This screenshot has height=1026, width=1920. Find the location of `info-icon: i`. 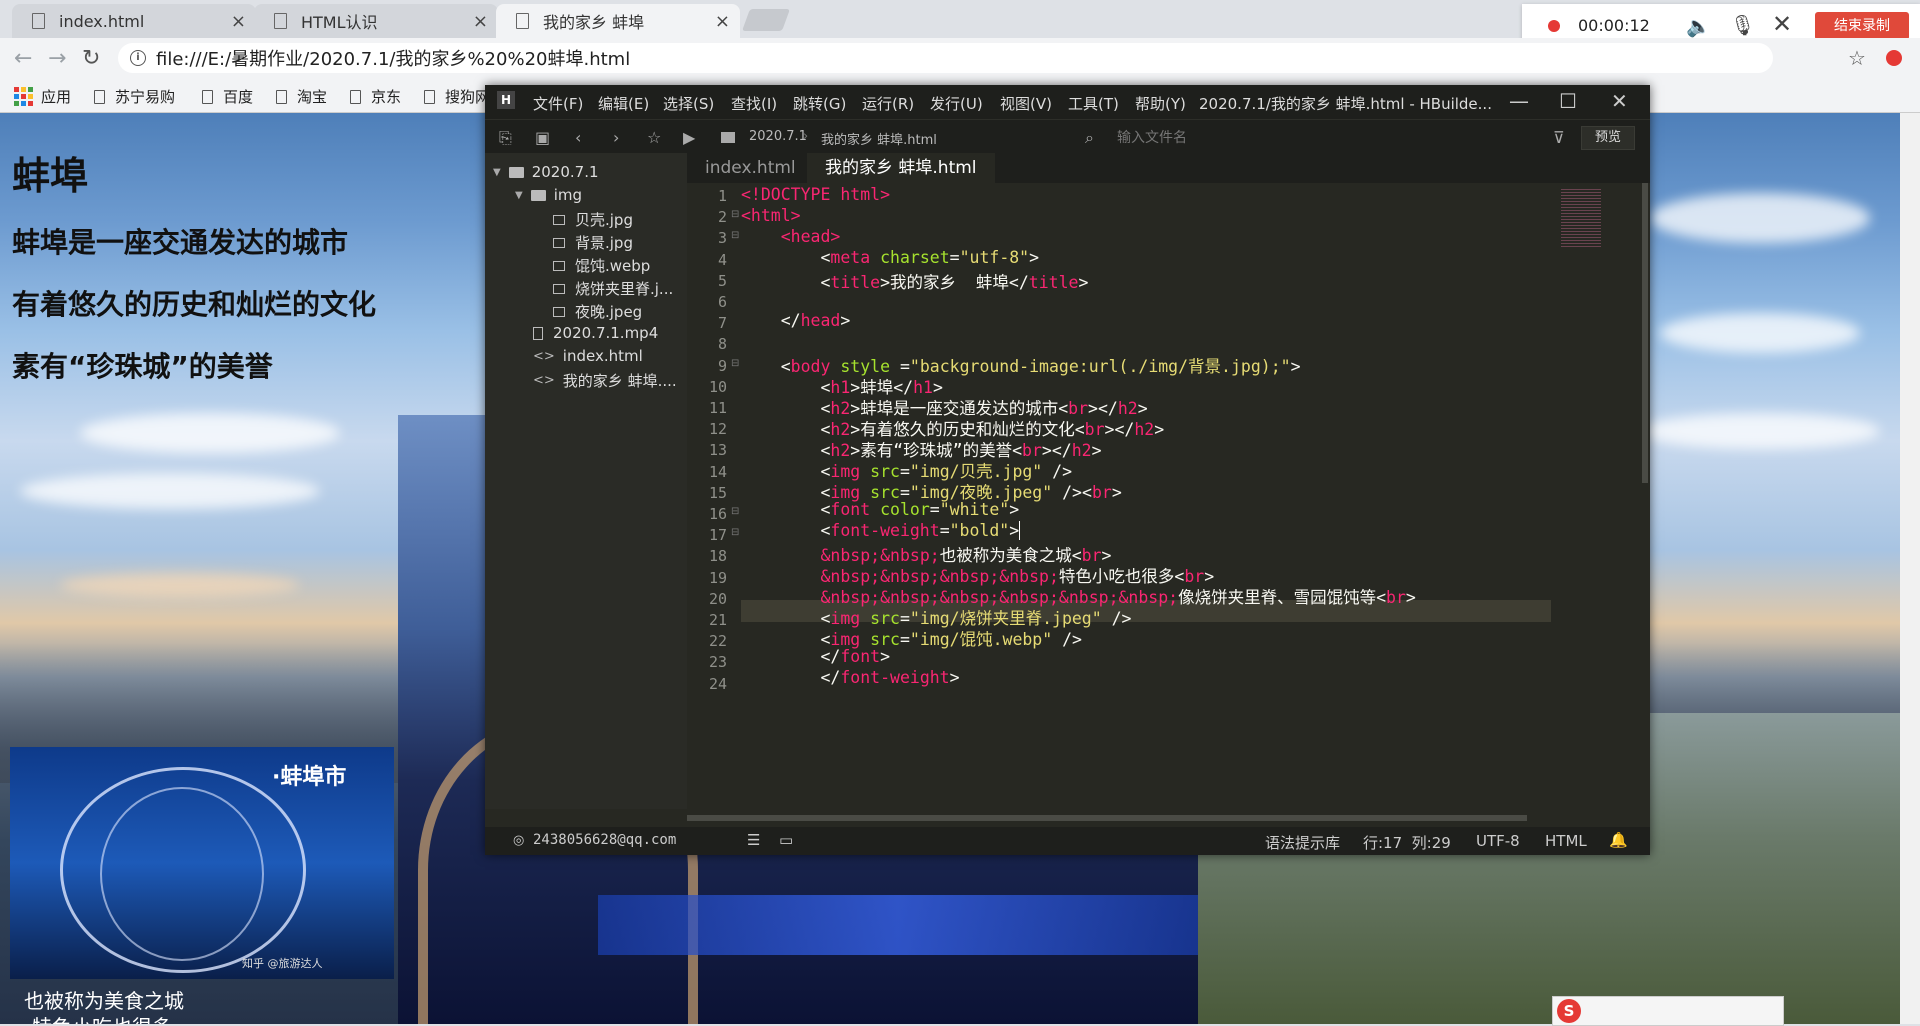

info-icon: i is located at coordinates (138, 58).